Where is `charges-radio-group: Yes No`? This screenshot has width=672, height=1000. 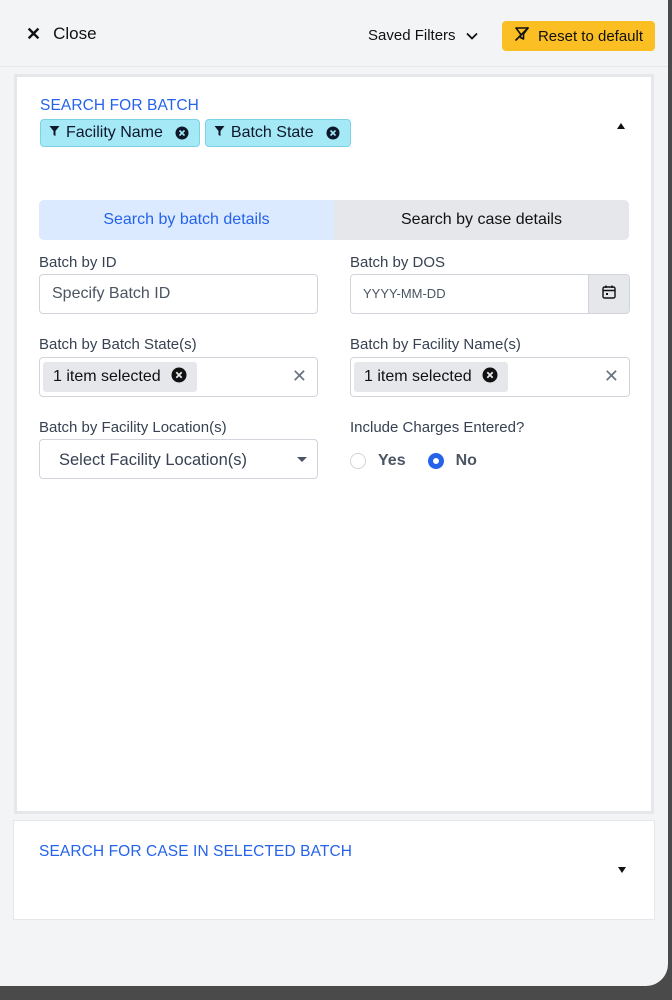
charges-radio-group: Yes No is located at coordinates (413, 461).